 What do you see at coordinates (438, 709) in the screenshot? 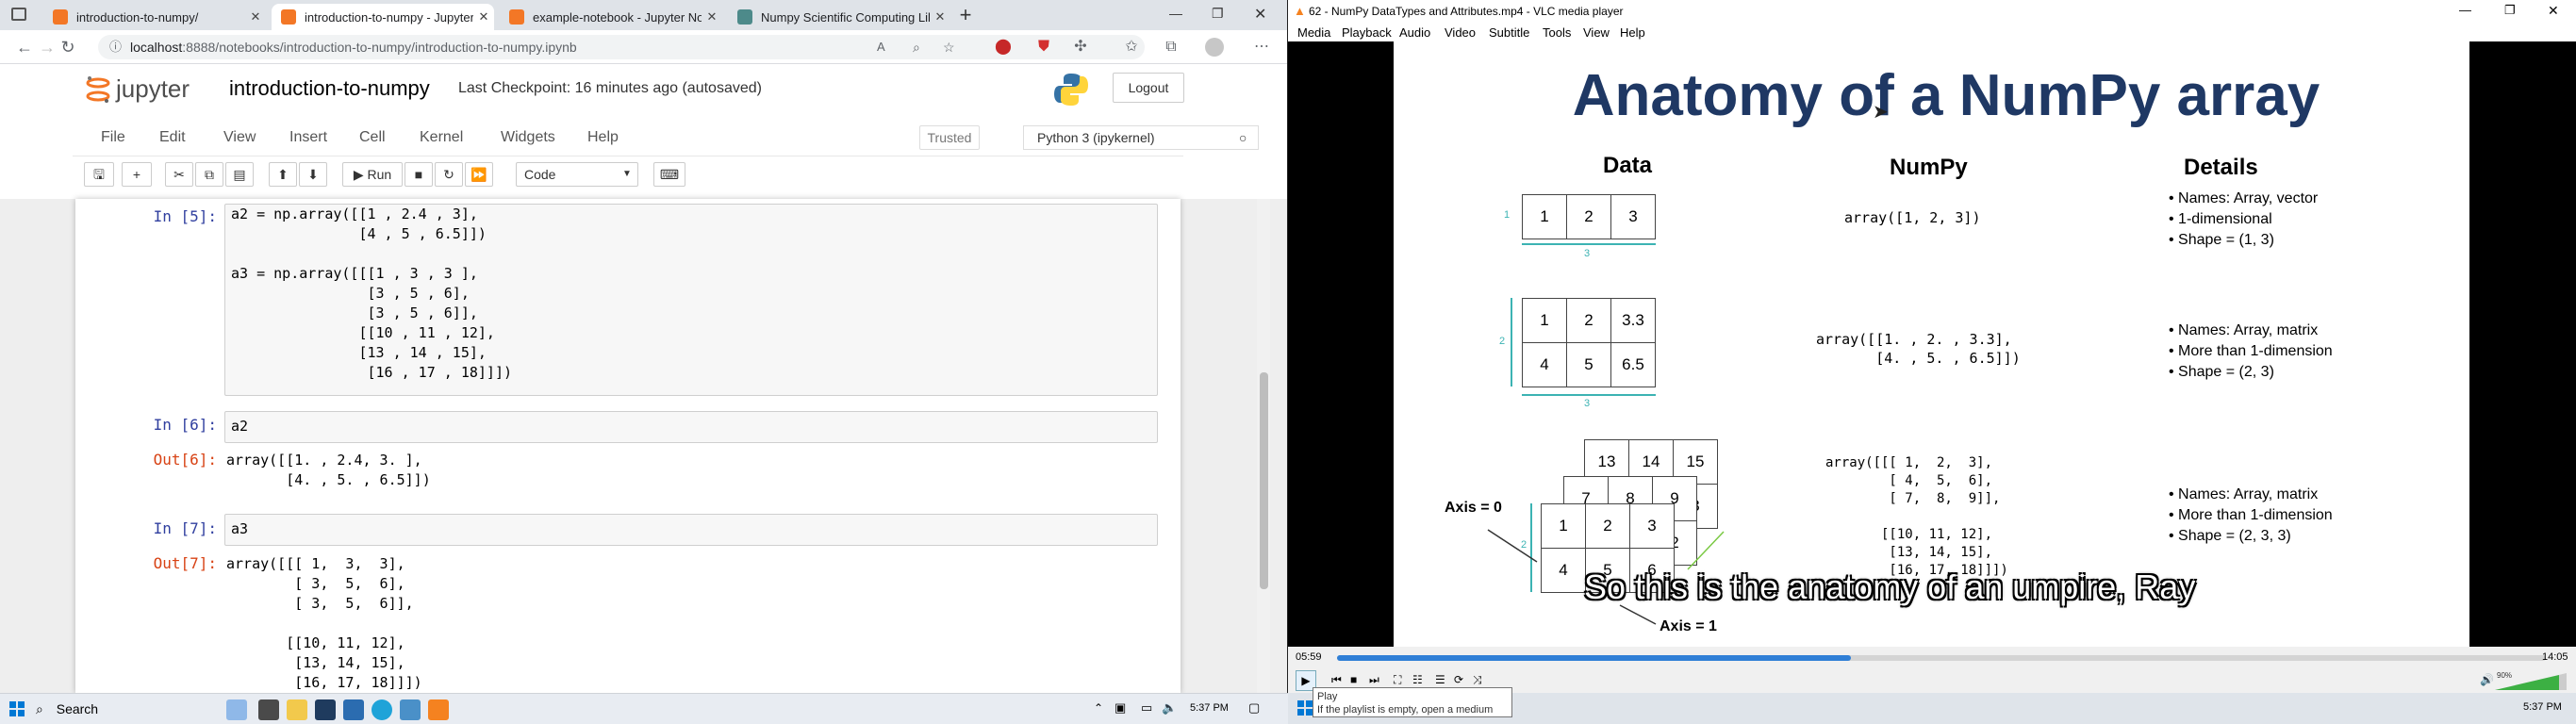
I see `vlc-taskbar-icon` at bounding box center [438, 709].